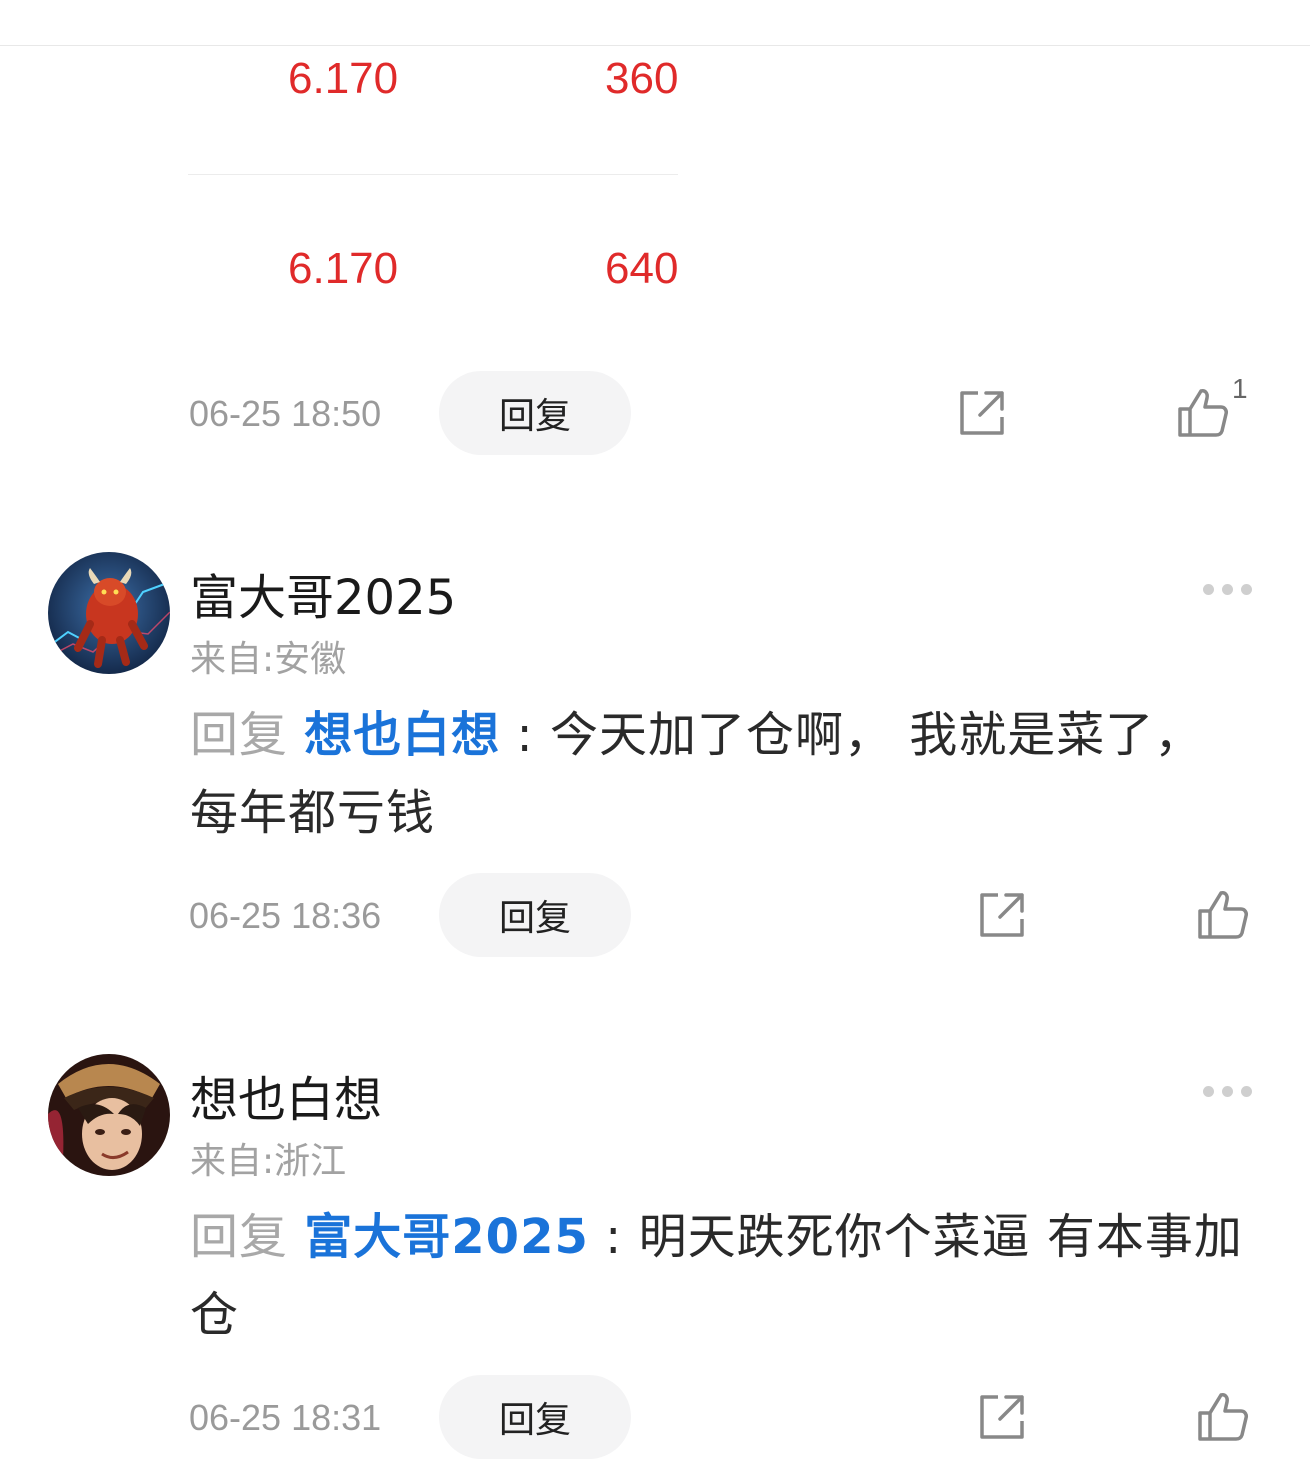 Image resolution: width=1310 pixels, height=1474 pixels. I want to click on bull-avatar-image, so click(109, 613).